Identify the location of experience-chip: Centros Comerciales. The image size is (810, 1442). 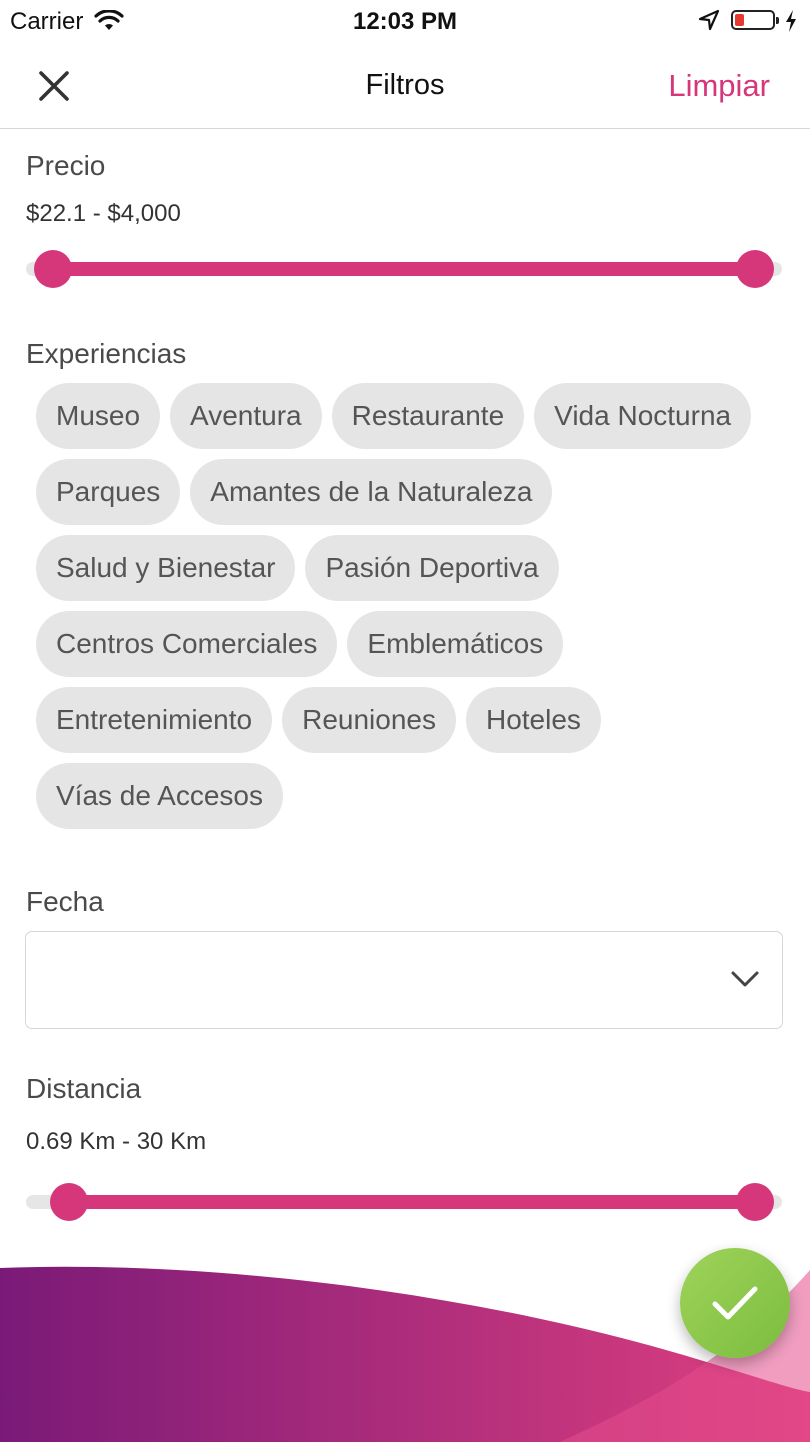
(187, 644).